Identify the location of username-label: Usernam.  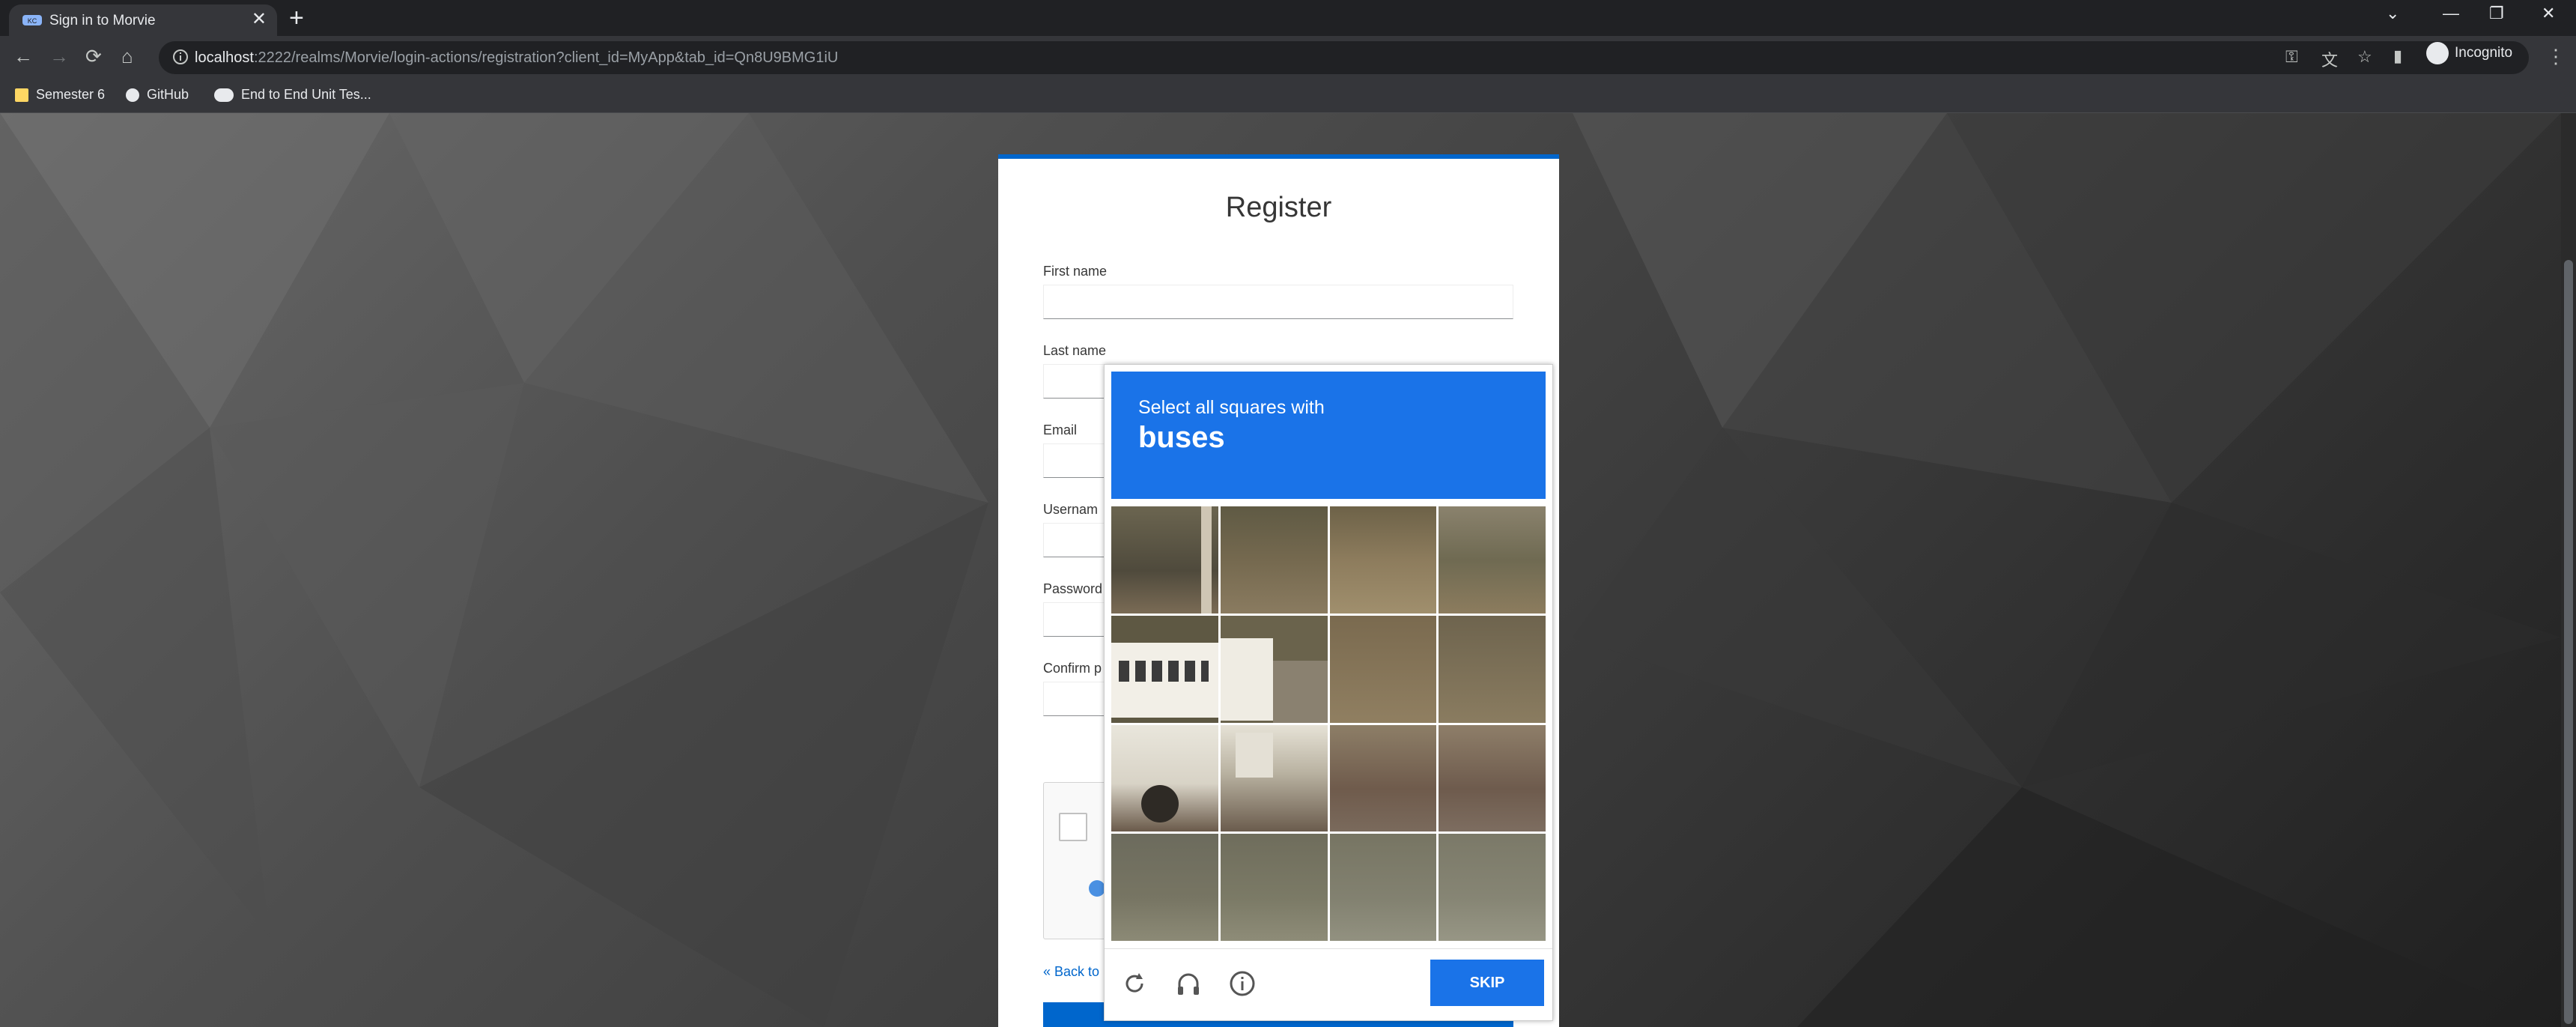
(1071, 509).